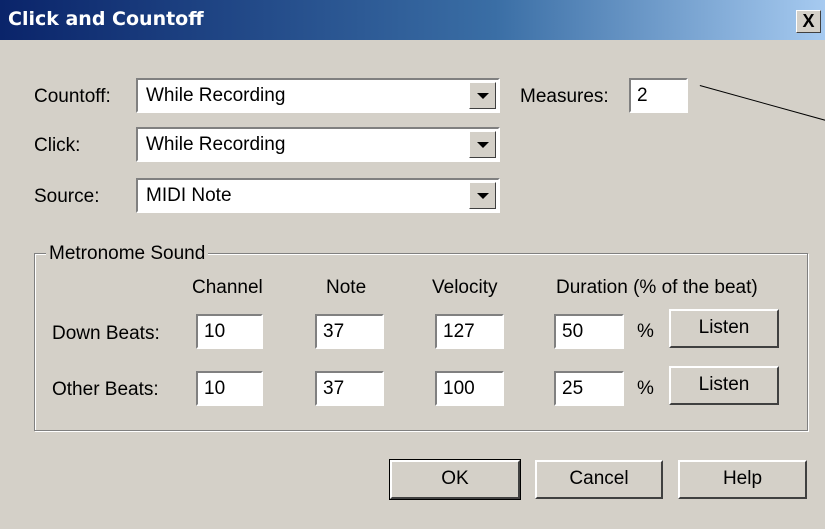 Image resolution: width=825 pixels, height=529 pixels. What do you see at coordinates (589, 331) in the screenshot?
I see `down-beats-duration-input: 50` at bounding box center [589, 331].